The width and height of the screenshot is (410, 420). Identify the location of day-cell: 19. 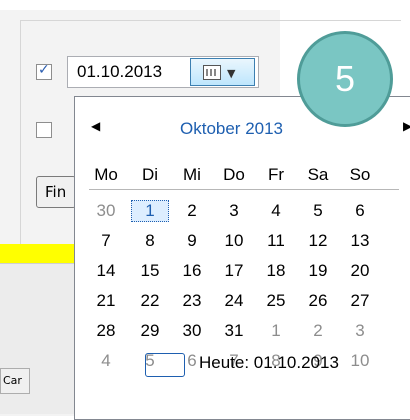
(318, 271).